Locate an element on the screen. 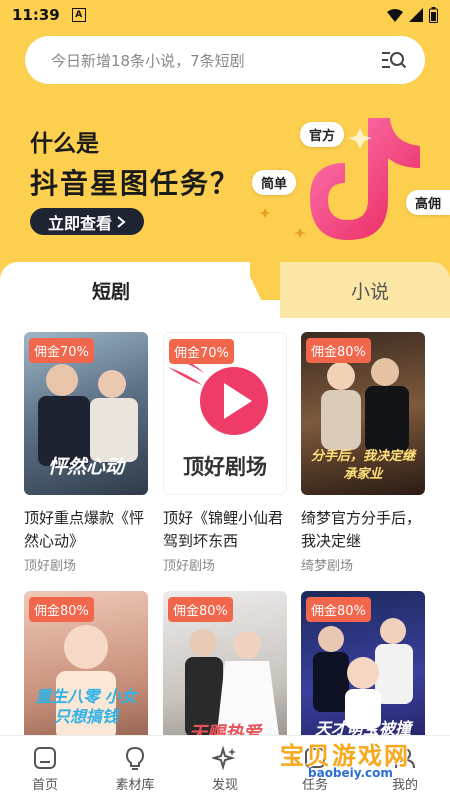 The image size is (450, 800). drama-poster: 佣金80% 重生八零 小女只想搞钱 is located at coordinates (86, 672).